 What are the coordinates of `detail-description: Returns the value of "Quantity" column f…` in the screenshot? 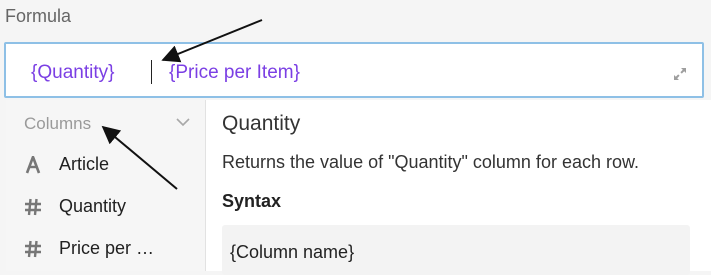 It's located at (430, 162).